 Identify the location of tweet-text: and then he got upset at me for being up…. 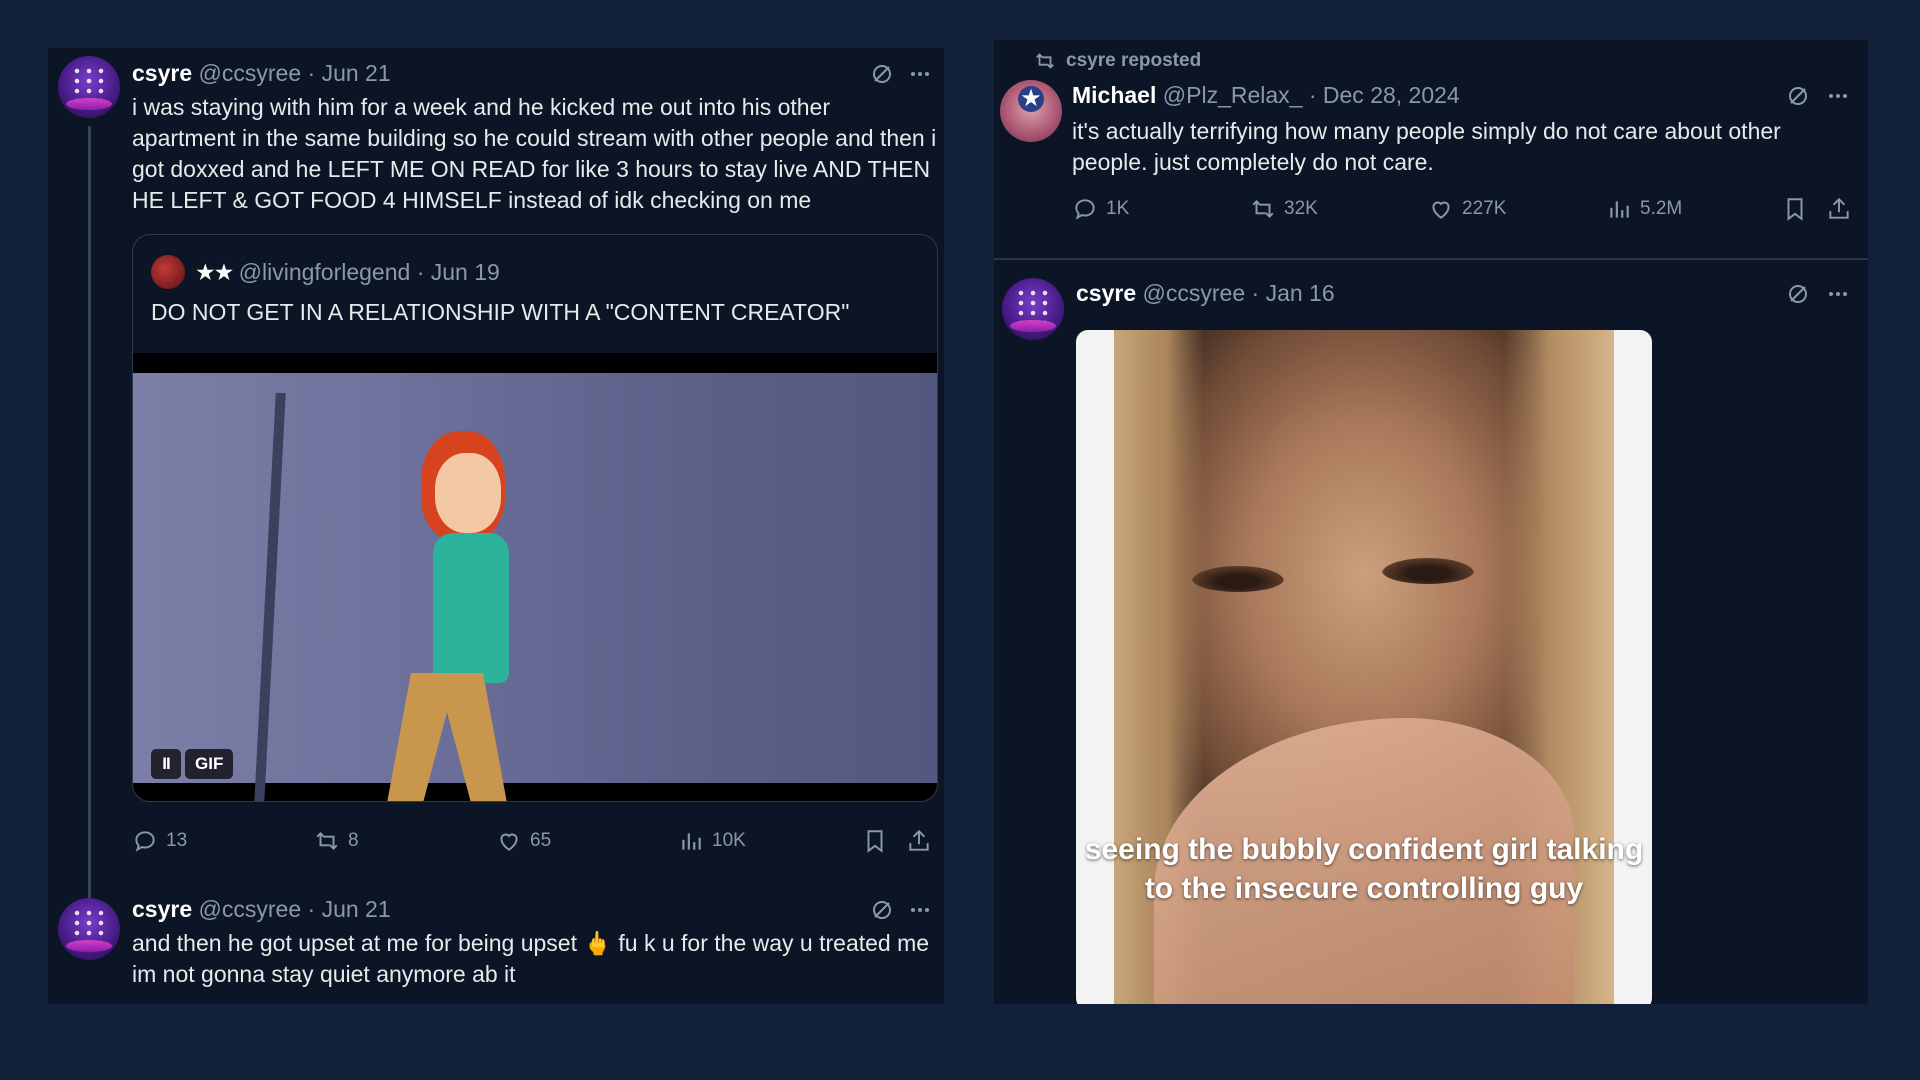
(531, 958).